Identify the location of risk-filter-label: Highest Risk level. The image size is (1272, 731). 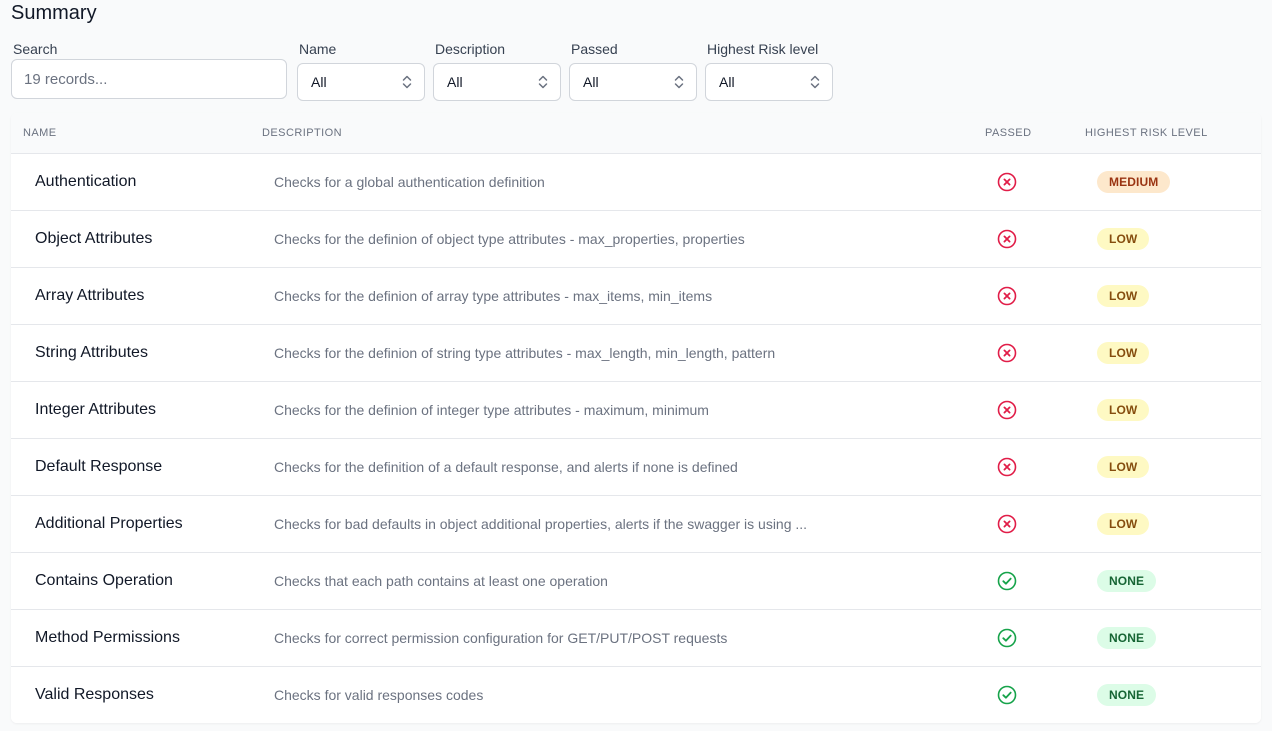
(763, 49).